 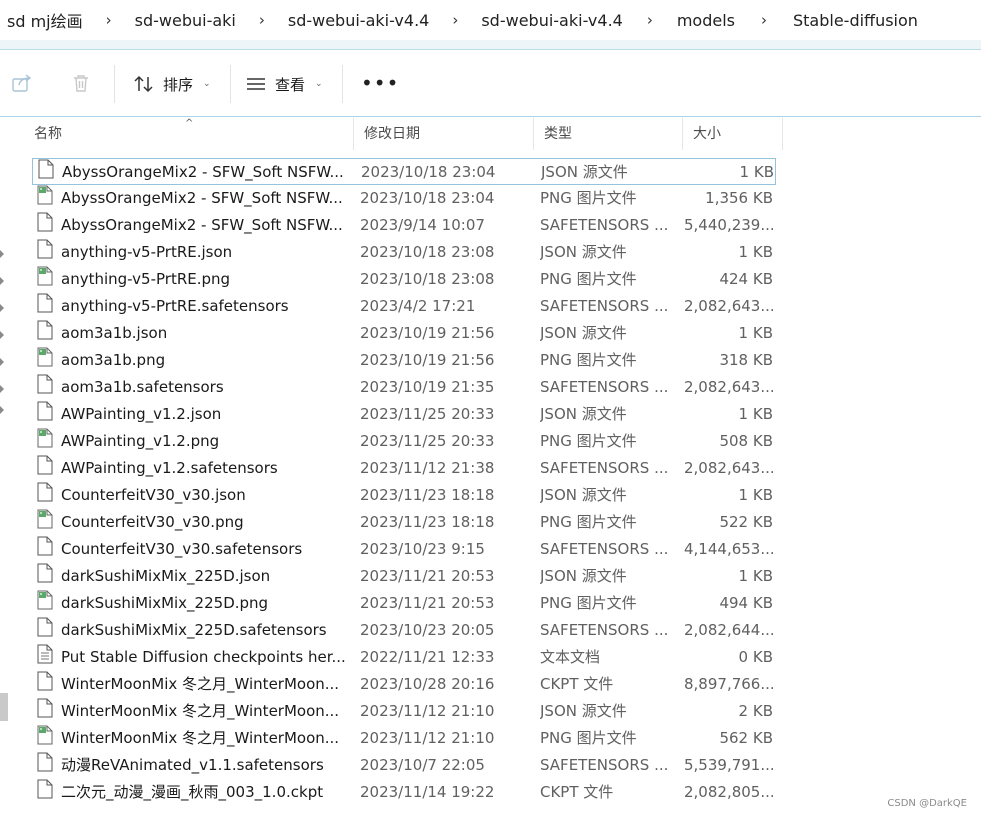 I want to click on file-size: 1,356 KB, so click(x=739, y=198).